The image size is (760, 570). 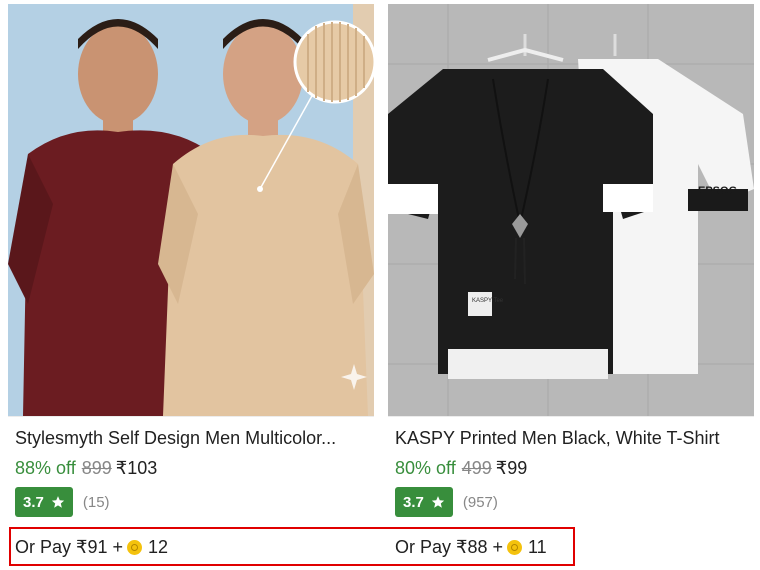 I want to click on rating-row-2: 3.7 (957), so click(x=446, y=502).